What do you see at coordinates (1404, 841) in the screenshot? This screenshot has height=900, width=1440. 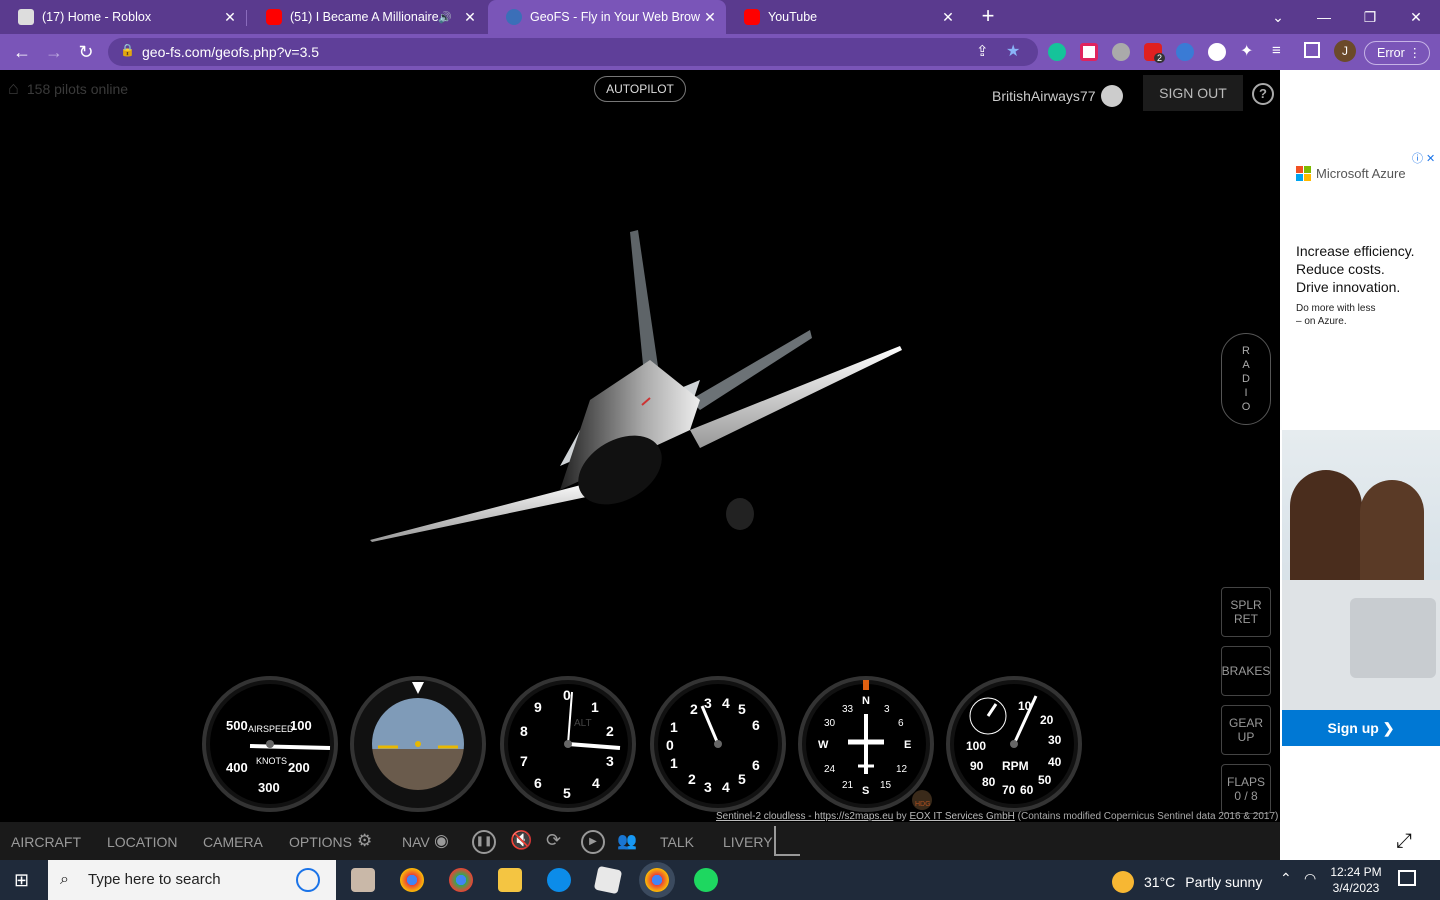 I see `expand-icon: ⤢` at bounding box center [1404, 841].